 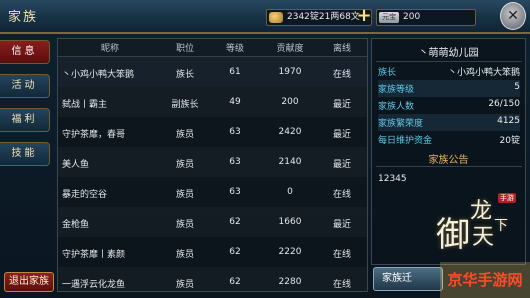 I want to click on info-value: 20锭, so click(x=509, y=141).